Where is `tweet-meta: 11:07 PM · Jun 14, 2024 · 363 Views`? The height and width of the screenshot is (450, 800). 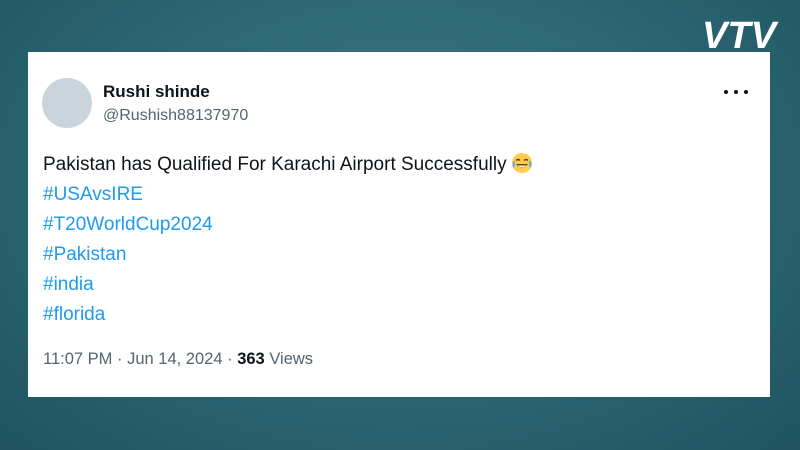 tweet-meta: 11:07 PM · Jun 14, 2024 · 363 Views is located at coordinates (178, 359).